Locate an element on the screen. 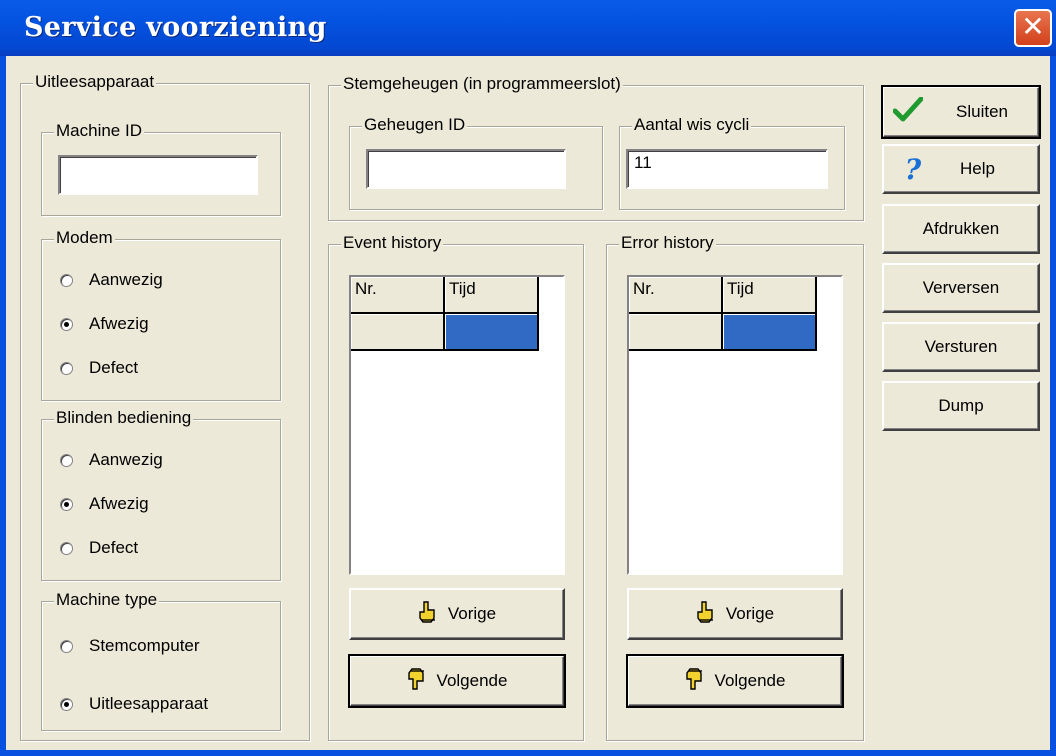 The height and width of the screenshot is (756, 1056). versturen-label: Versturen is located at coordinates (961, 346).